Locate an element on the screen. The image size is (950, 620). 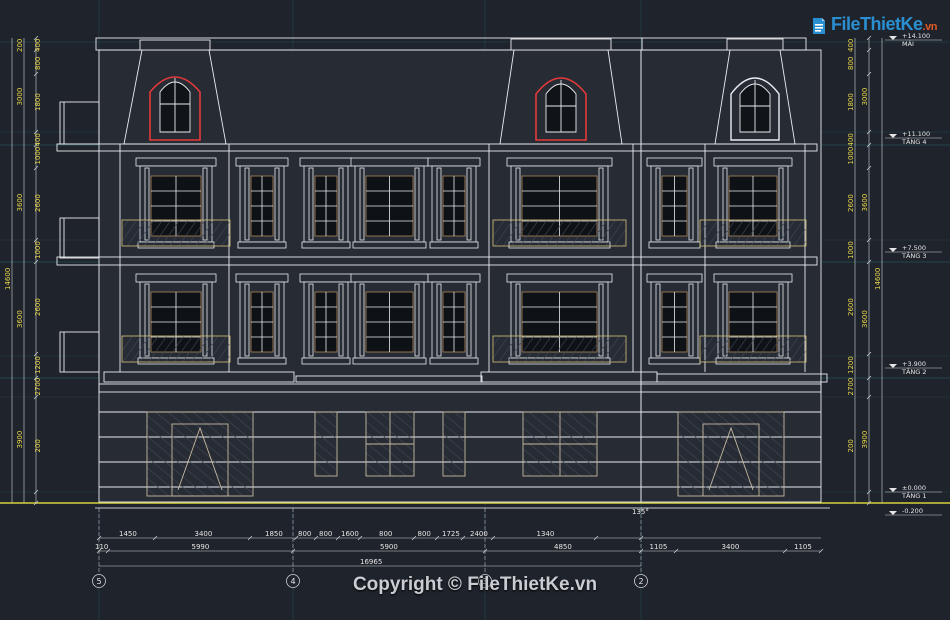
dim-right-inner: 2700 is located at coordinates (851, 387).